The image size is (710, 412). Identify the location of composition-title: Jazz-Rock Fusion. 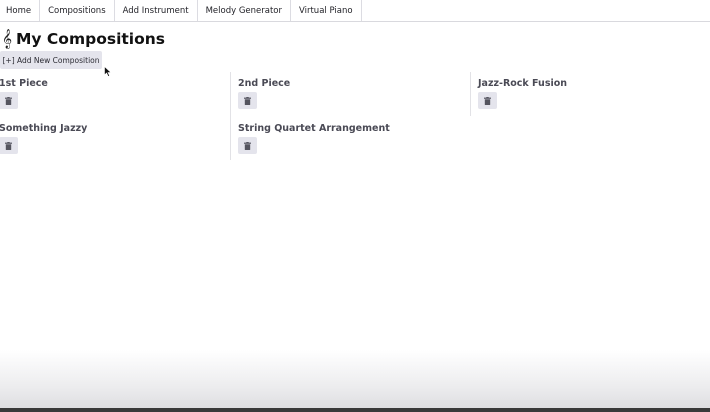
(522, 84).